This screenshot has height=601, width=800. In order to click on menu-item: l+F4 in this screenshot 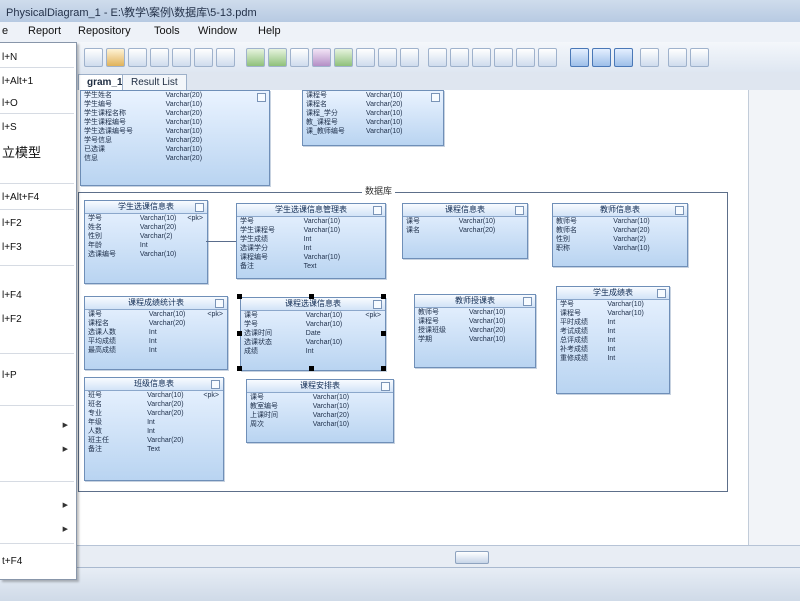, I will do `click(38, 296)`.